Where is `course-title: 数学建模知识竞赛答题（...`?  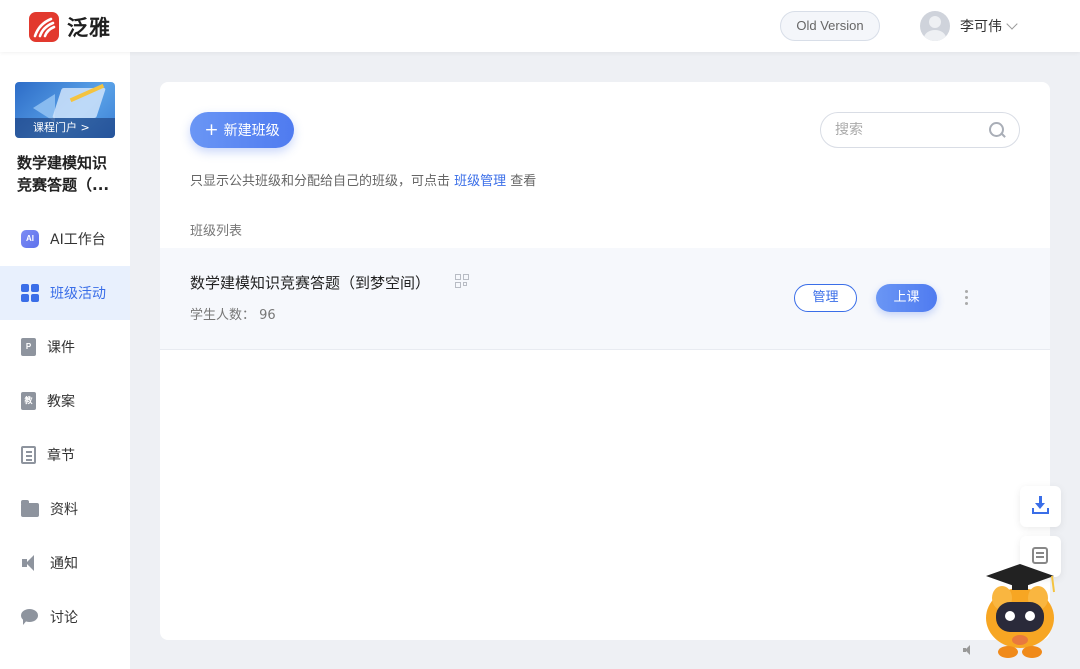 course-title: 数学建模知识竞赛答题（... is located at coordinates (63, 174).